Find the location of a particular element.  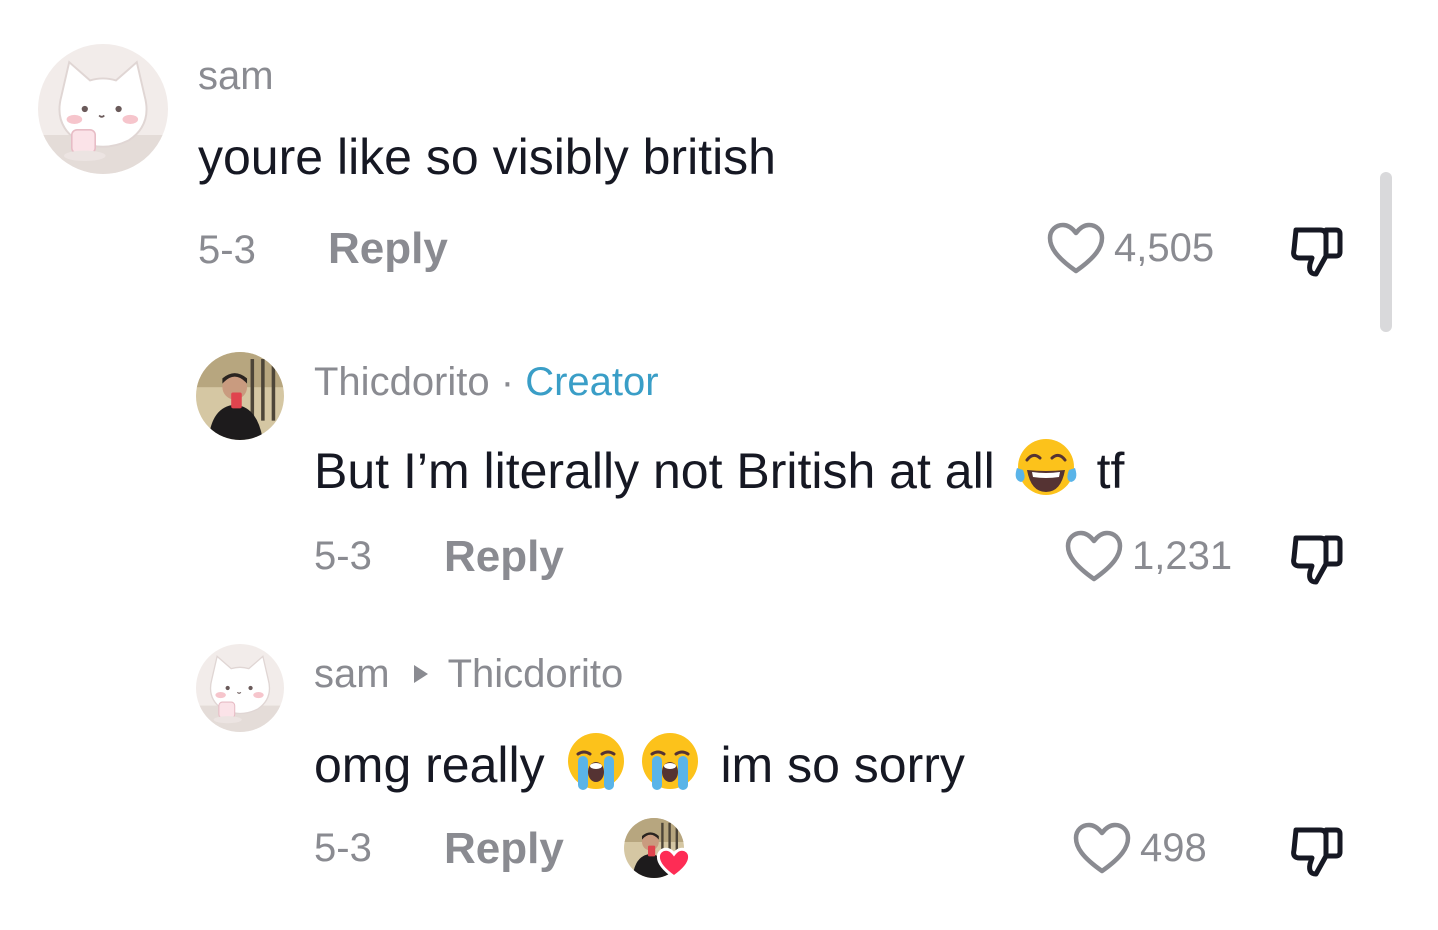

creator-liked-heart-icon is located at coordinates (658, 851).